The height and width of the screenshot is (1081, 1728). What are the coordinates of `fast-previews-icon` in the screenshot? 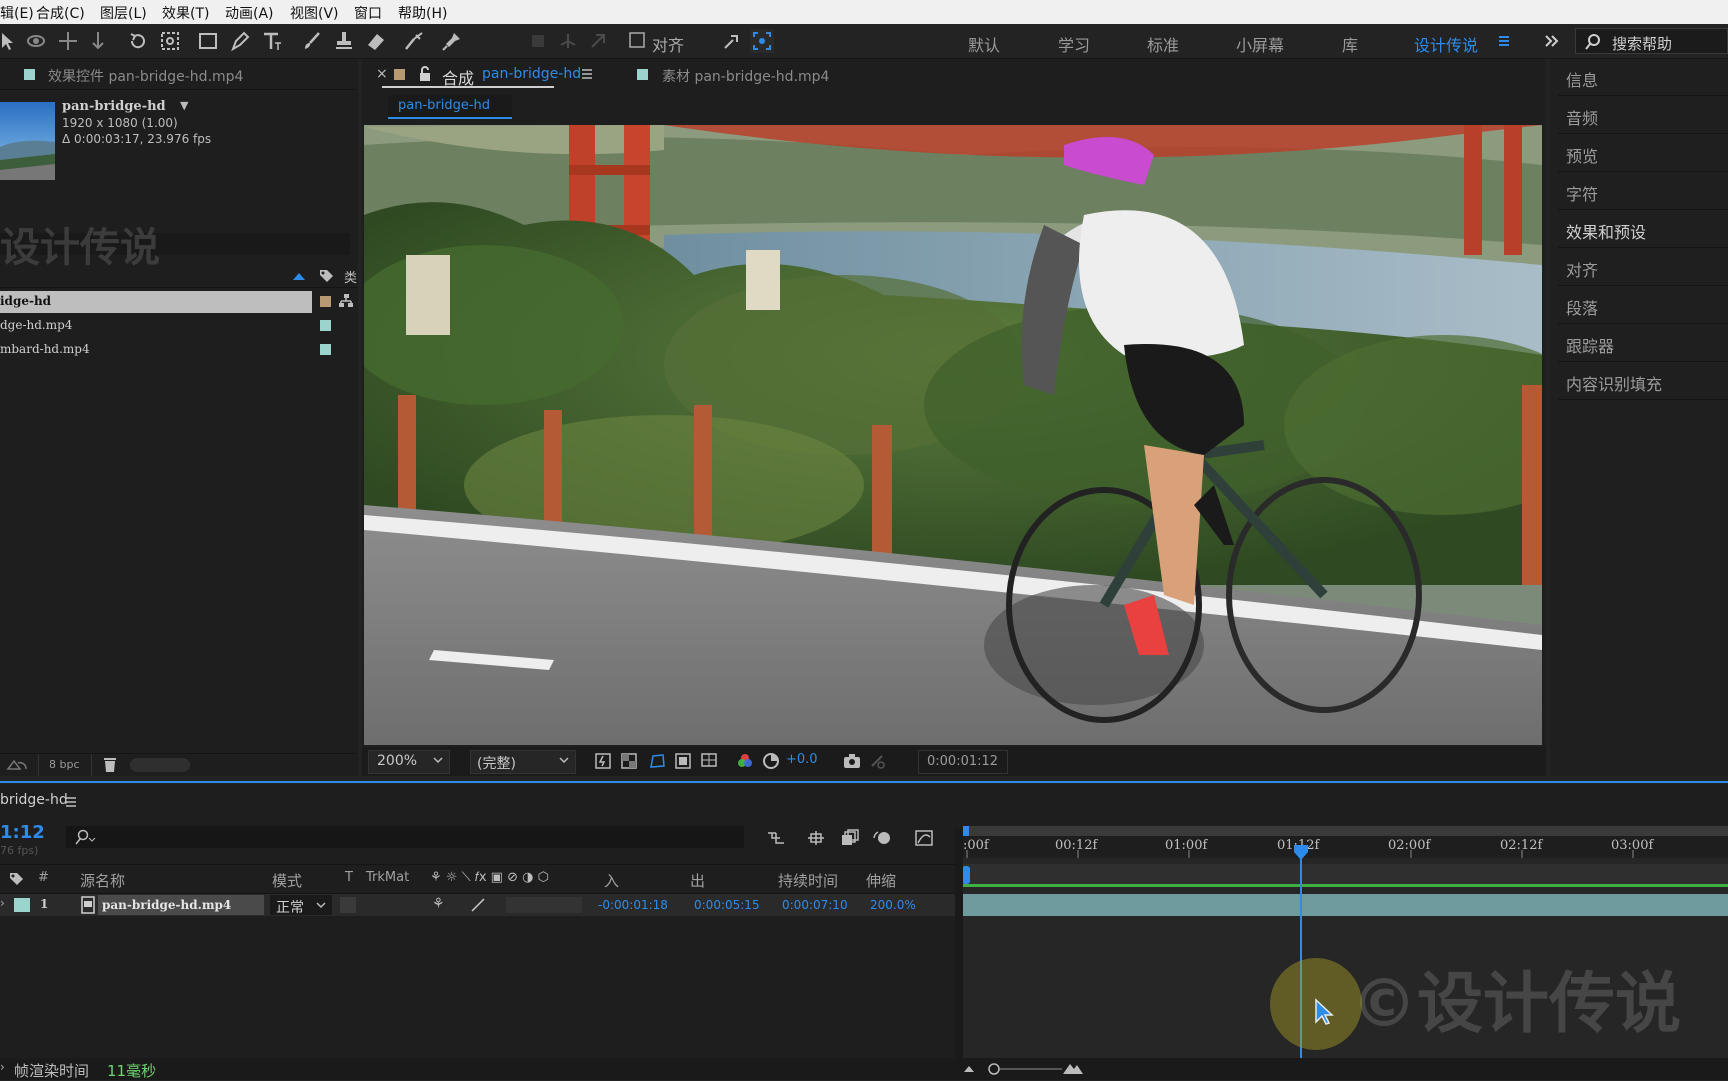 It's located at (603, 761).